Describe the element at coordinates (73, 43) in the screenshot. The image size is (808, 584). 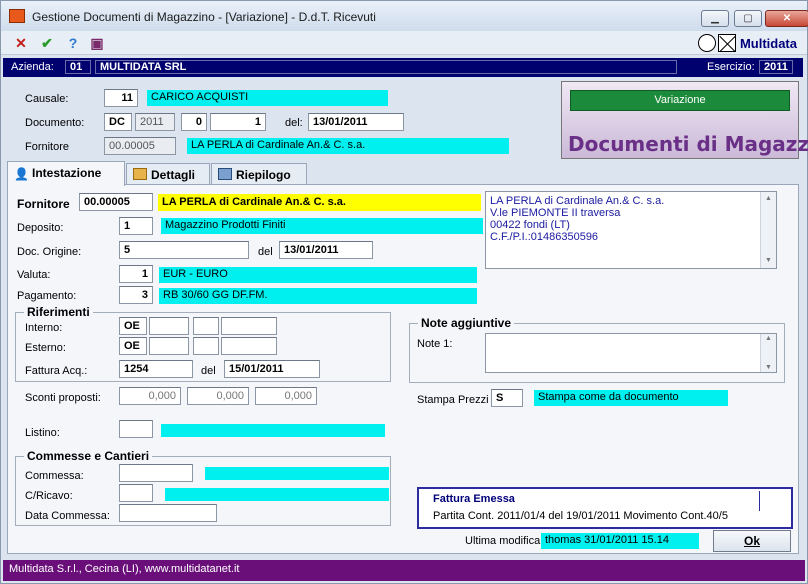
I see `help-icon: ?` at that location.